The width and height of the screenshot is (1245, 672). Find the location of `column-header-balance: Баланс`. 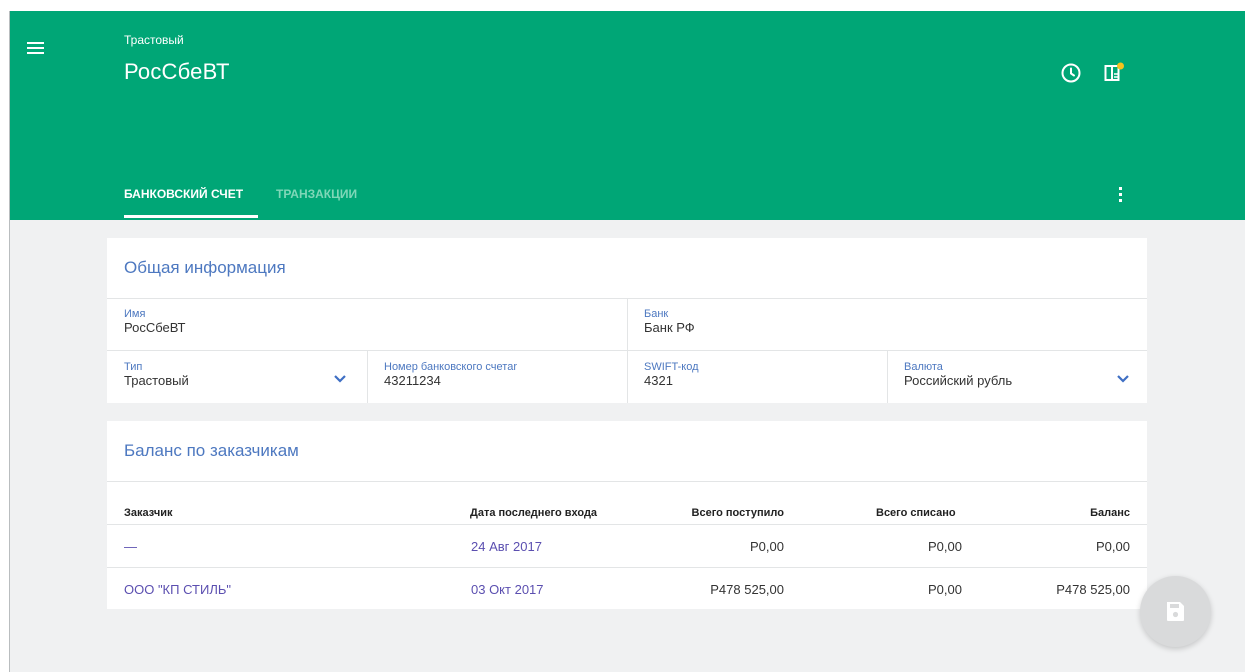

column-header-balance: Баланс is located at coordinates (1110, 513).